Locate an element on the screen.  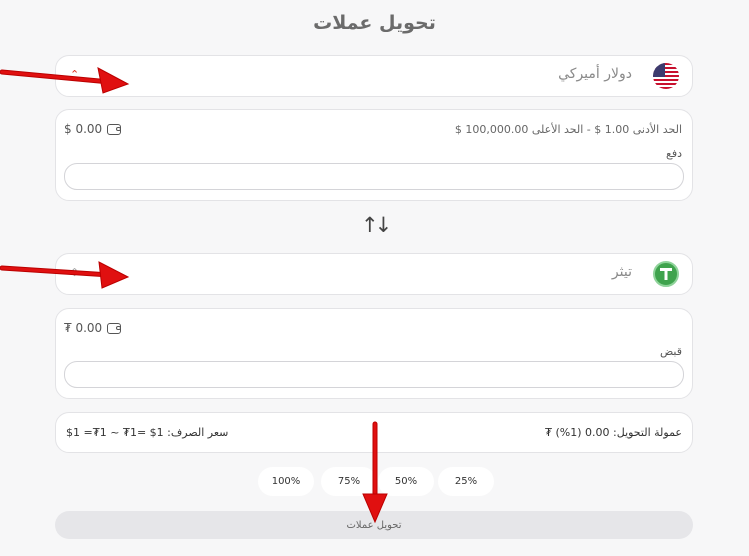
pay-label: دفع is located at coordinates (673, 153).